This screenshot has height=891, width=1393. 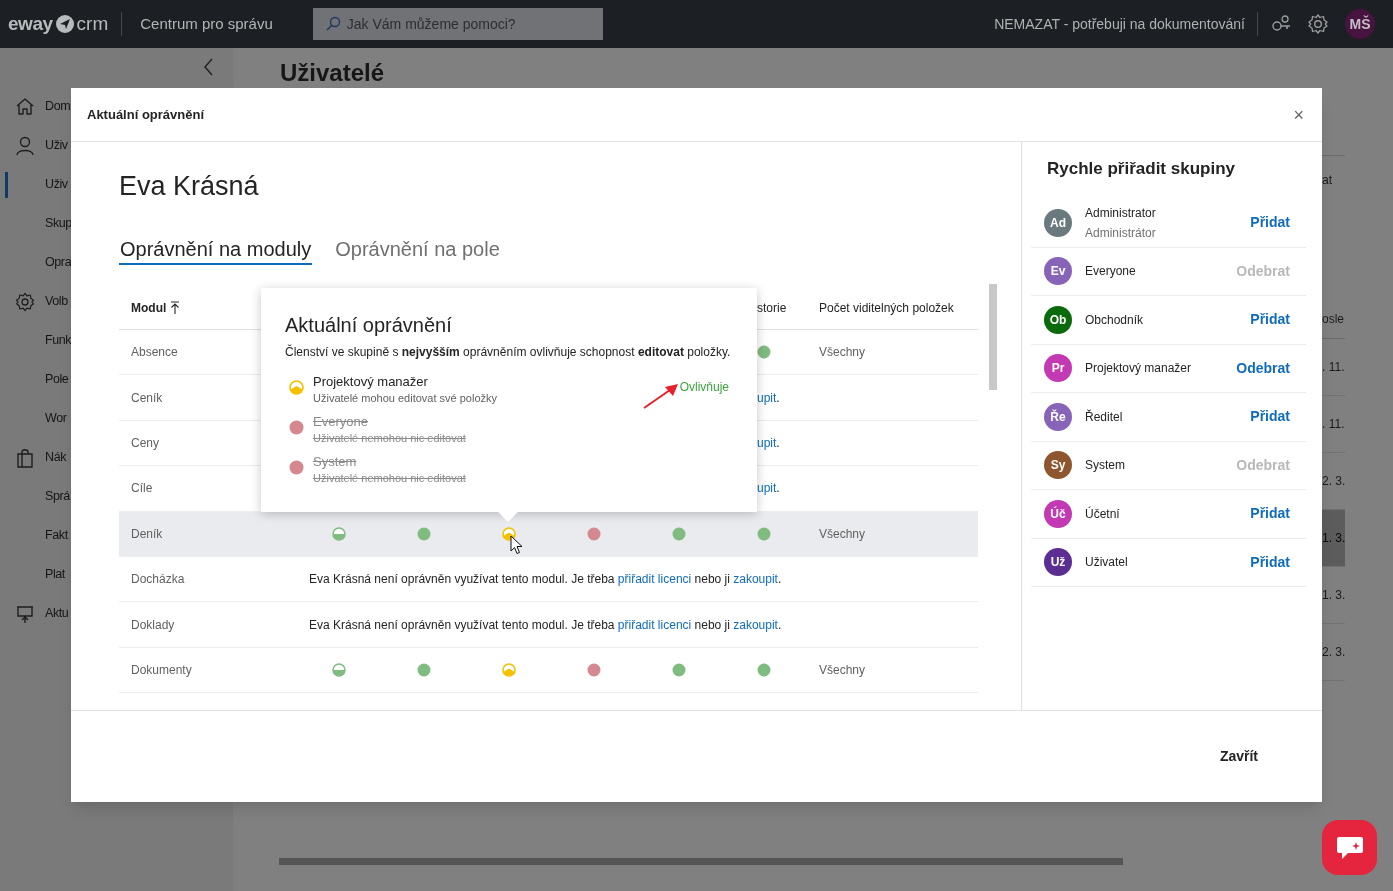 What do you see at coordinates (161, 669) in the screenshot?
I see `module-name: Dokumenty` at bounding box center [161, 669].